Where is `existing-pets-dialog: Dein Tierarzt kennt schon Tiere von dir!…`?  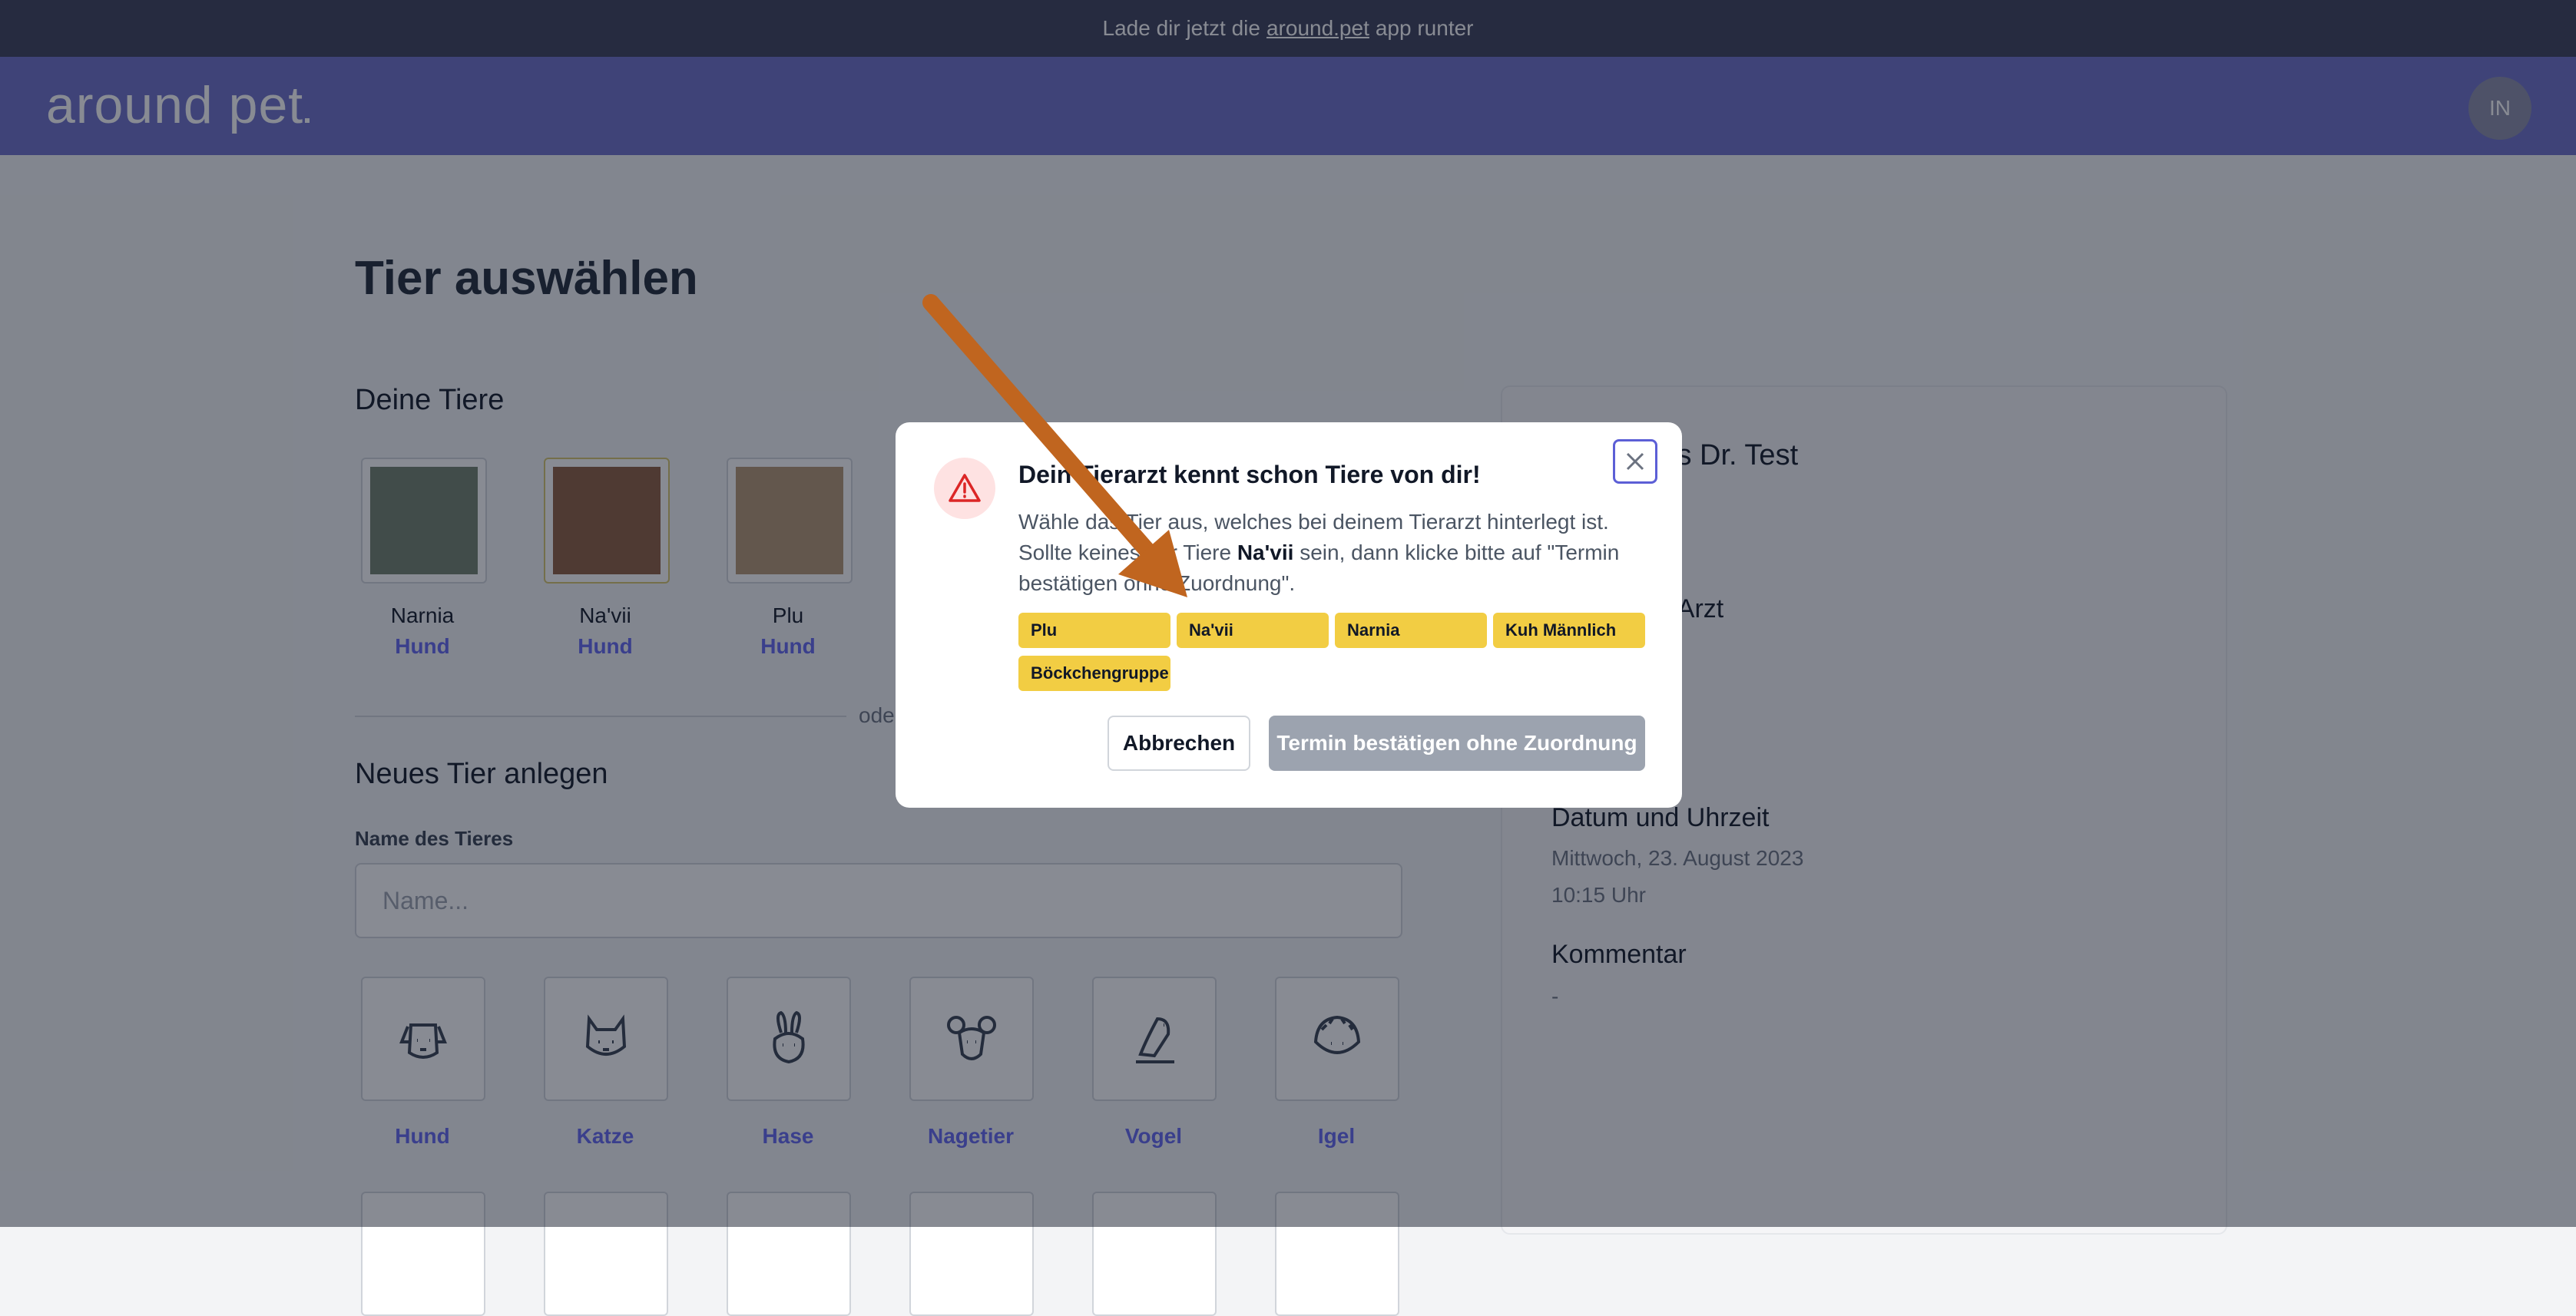
existing-pets-dialog: Dein Tierarzt kennt schon Tiere von dir!… is located at coordinates (1289, 615).